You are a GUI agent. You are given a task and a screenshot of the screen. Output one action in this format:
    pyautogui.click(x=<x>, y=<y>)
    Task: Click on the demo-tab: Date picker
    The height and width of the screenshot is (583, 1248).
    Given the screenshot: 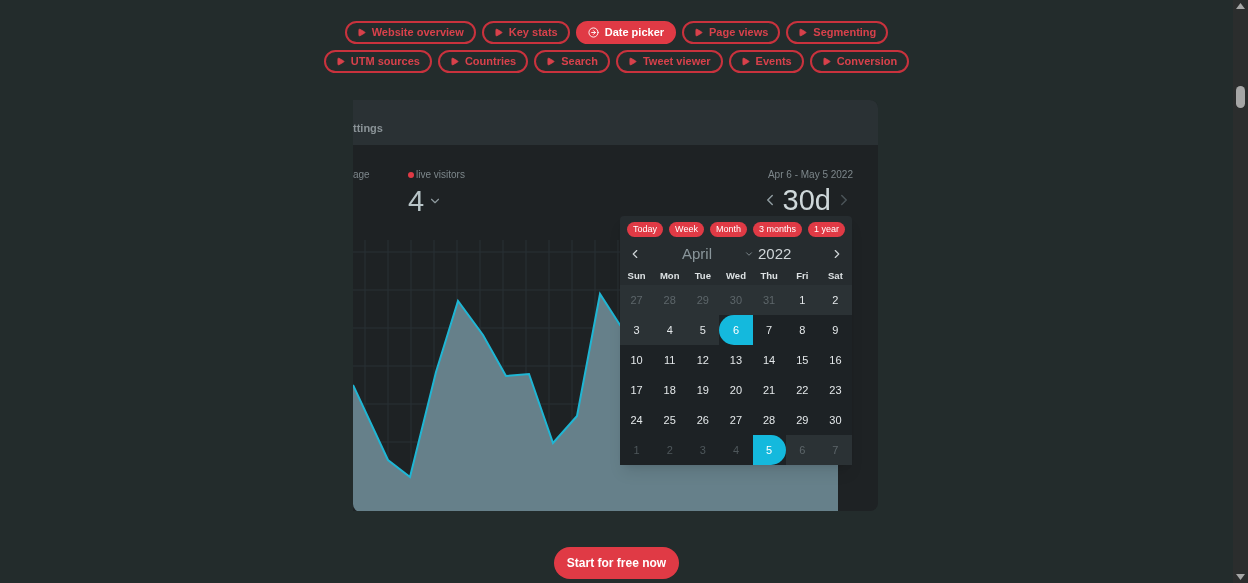 What is the action you would take?
    pyautogui.click(x=626, y=32)
    